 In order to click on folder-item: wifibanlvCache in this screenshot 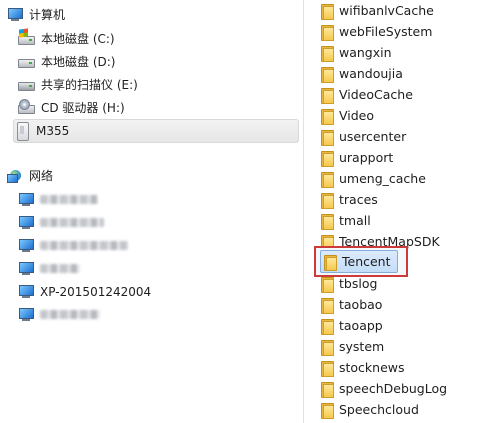, I will do `click(377, 10)`.